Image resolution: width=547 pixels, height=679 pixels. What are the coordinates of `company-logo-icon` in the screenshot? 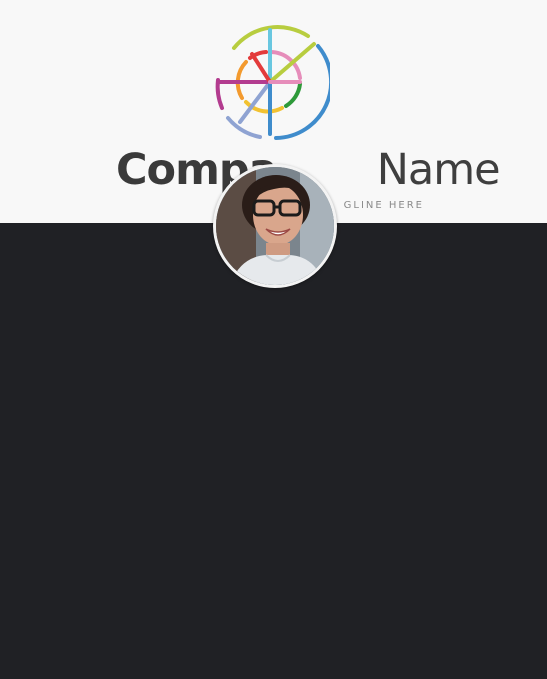 It's located at (272, 82).